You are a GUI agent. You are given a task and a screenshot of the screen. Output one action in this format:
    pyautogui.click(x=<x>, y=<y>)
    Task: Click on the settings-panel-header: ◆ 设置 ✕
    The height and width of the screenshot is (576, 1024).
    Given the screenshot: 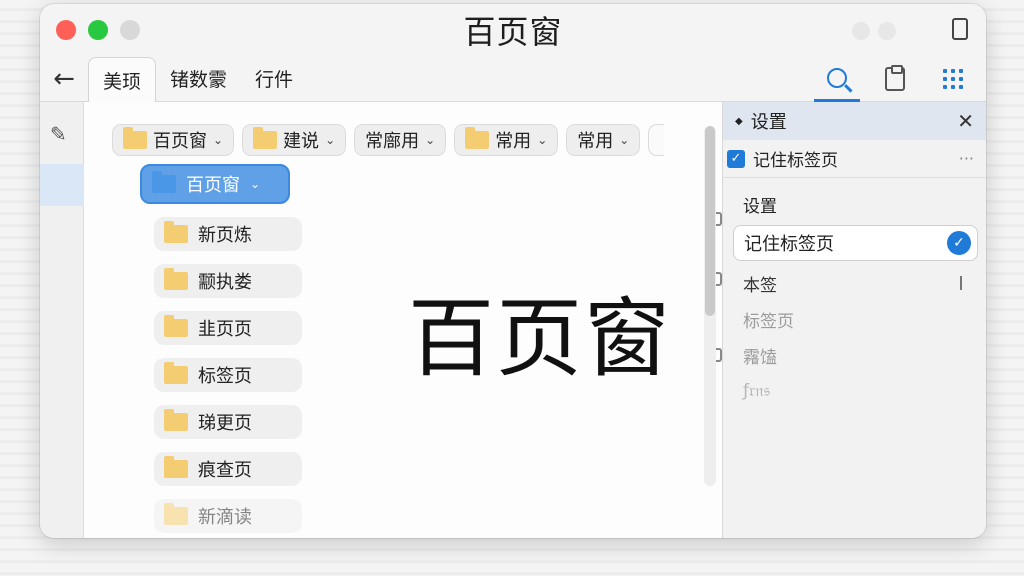 What is the action you would take?
    pyautogui.click(x=854, y=121)
    